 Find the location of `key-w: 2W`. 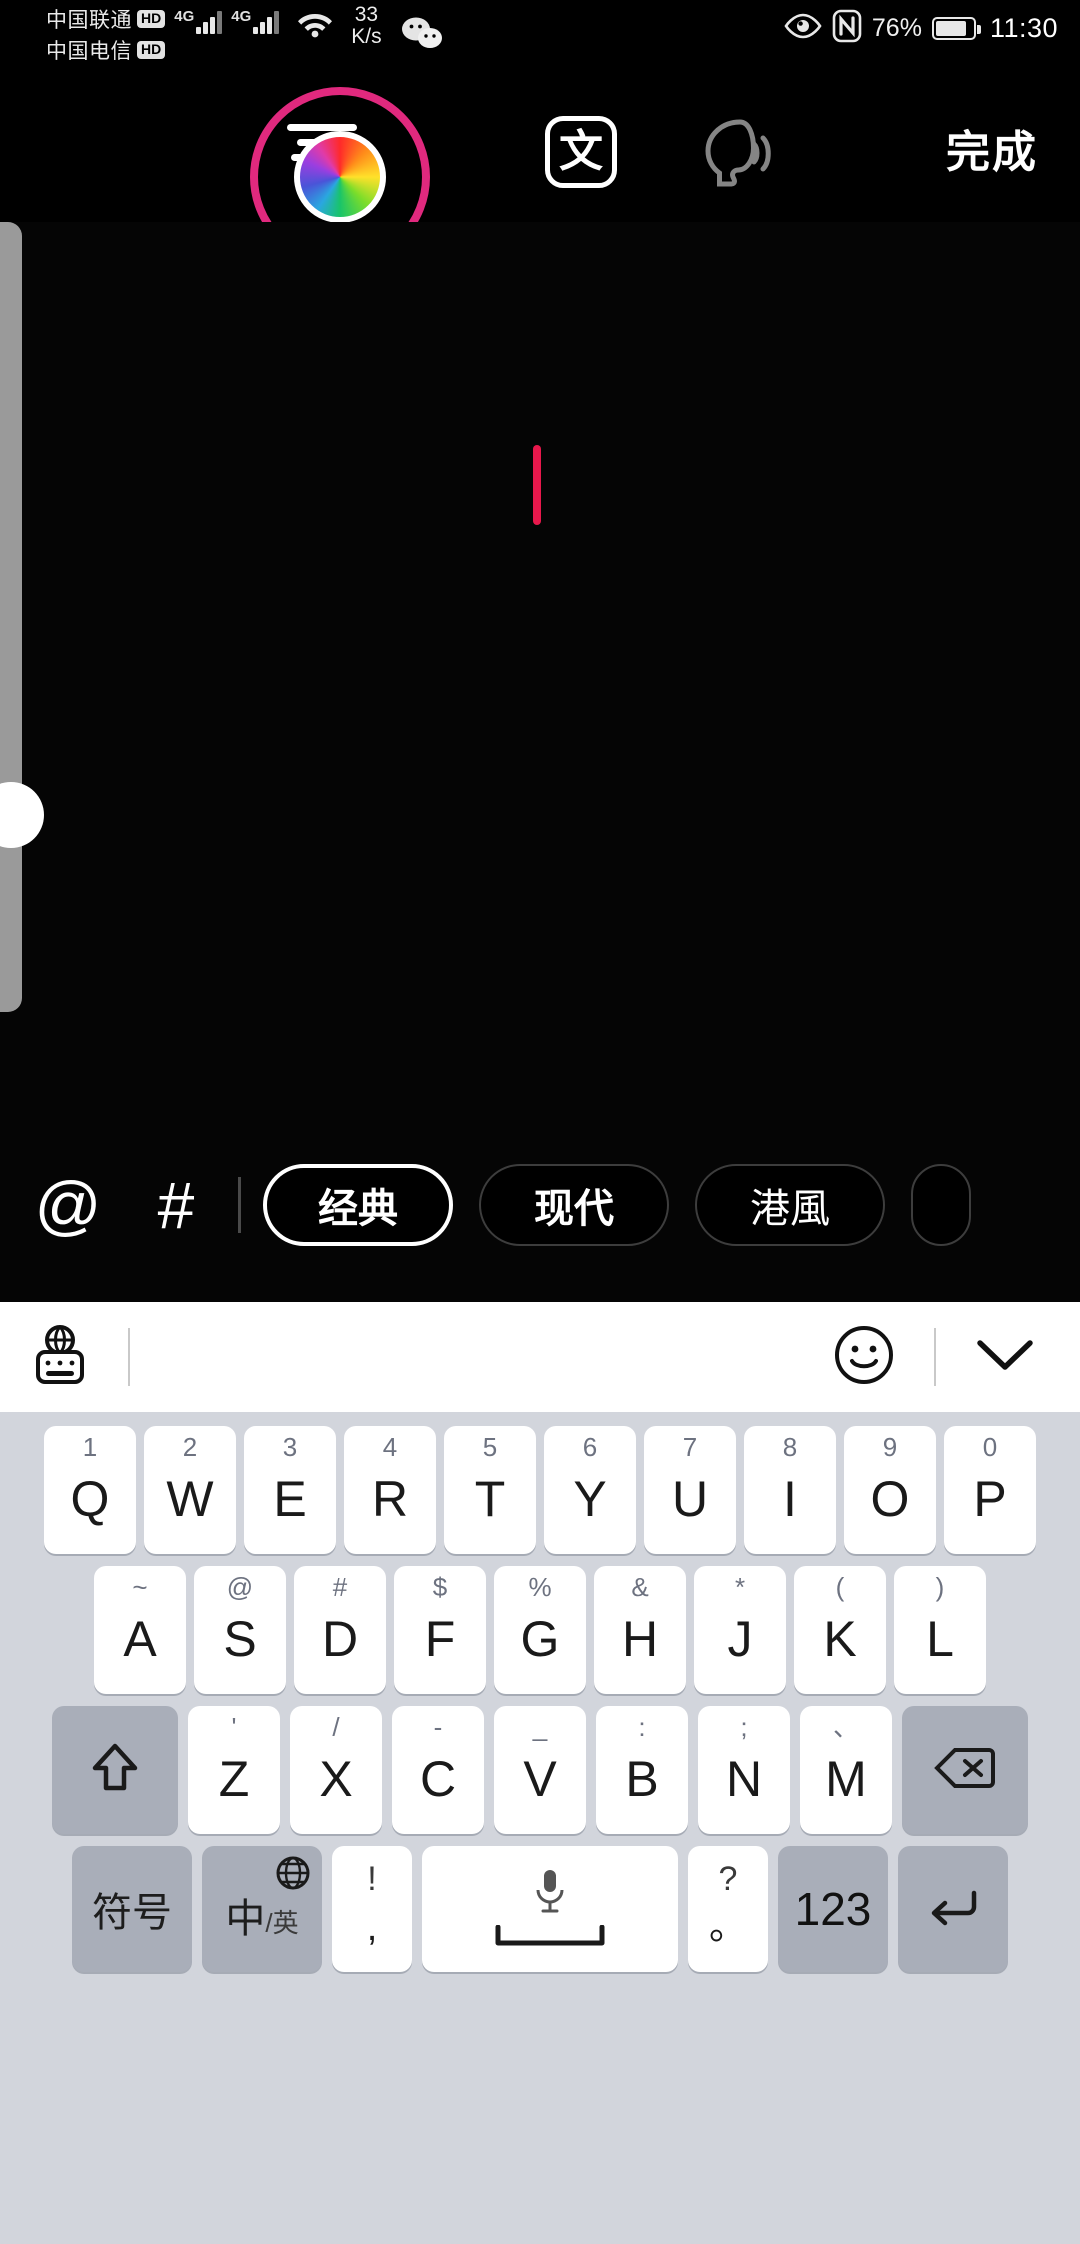

key-w: 2W is located at coordinates (190, 1490).